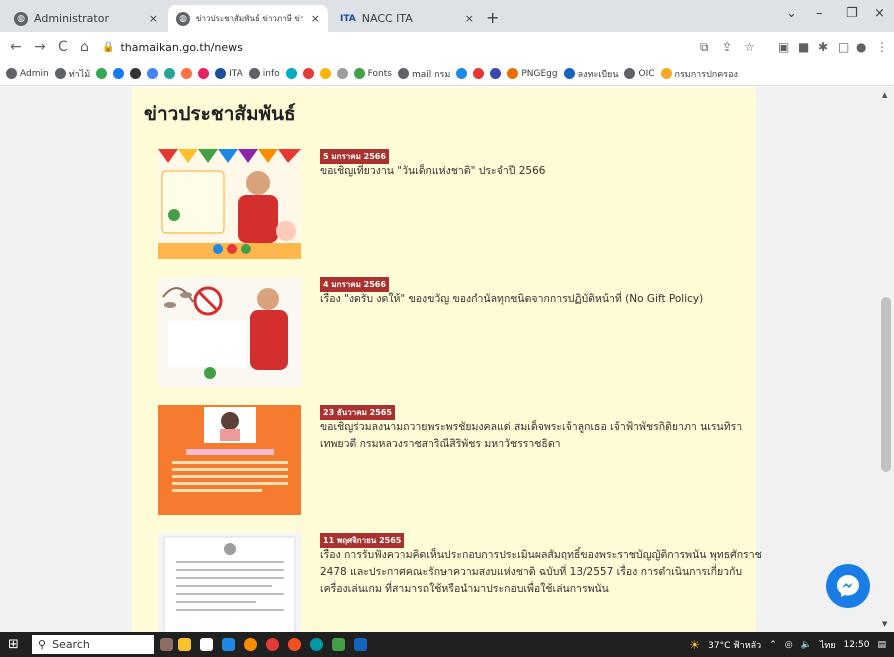  I want to click on bookmark-item: ท่าไม้, so click(72, 74).